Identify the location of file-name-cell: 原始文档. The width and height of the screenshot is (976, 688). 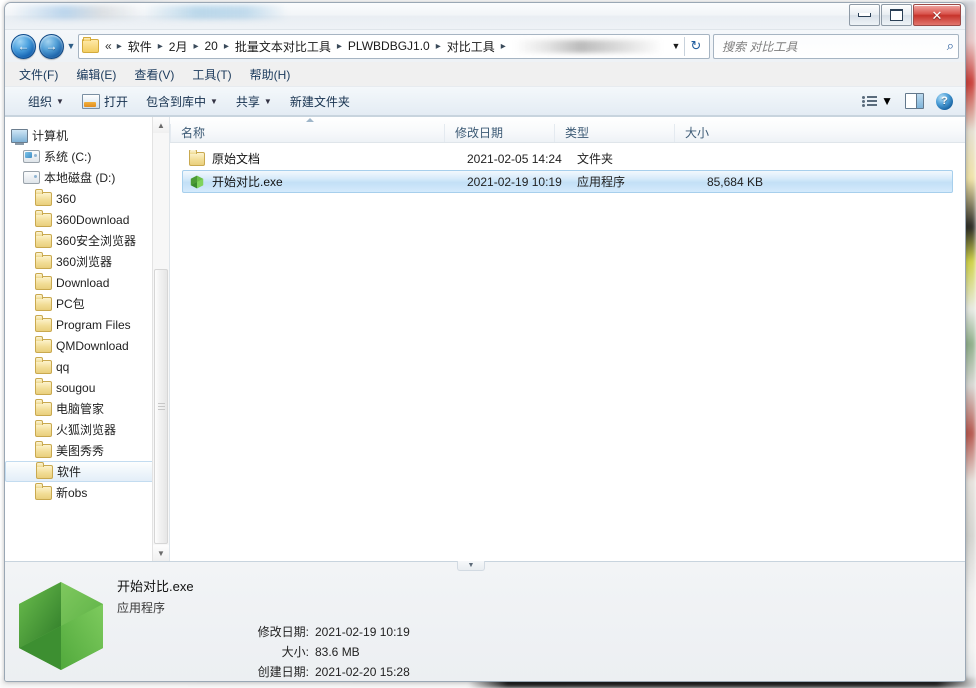
(320, 158).